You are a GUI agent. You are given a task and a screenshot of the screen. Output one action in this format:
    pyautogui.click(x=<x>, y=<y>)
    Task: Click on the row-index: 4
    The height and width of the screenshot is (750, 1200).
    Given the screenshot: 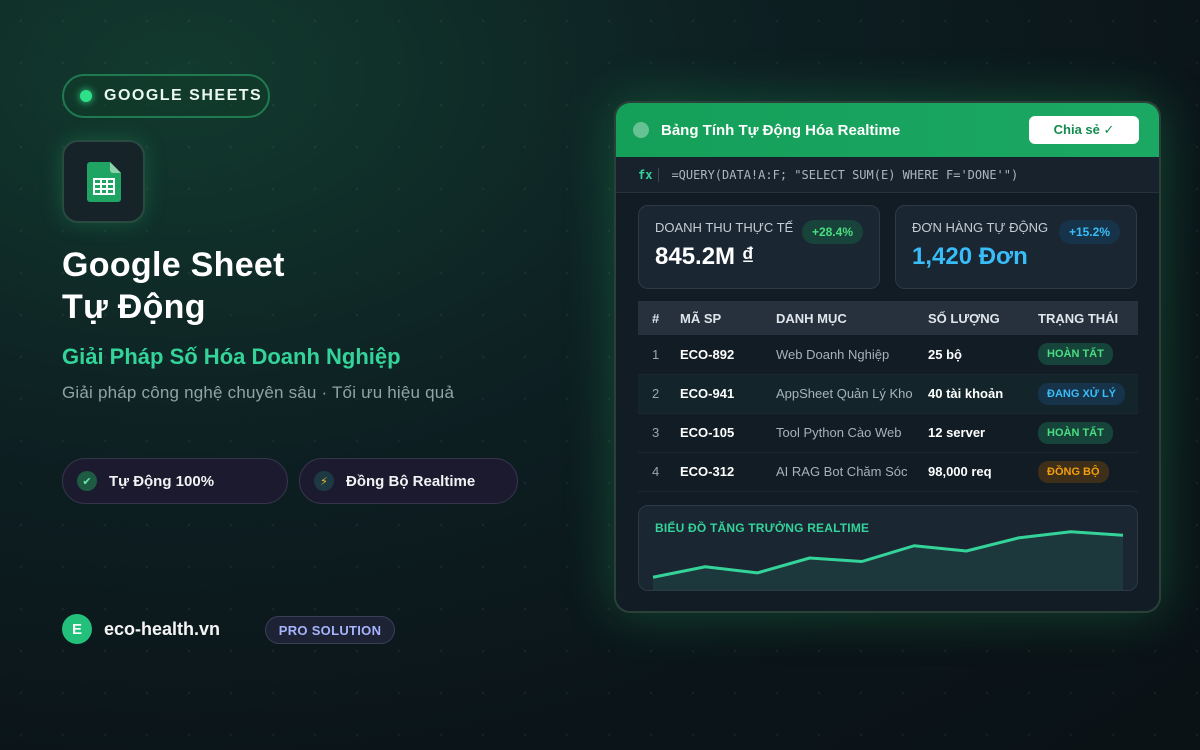 What is the action you would take?
    pyautogui.click(x=656, y=471)
    